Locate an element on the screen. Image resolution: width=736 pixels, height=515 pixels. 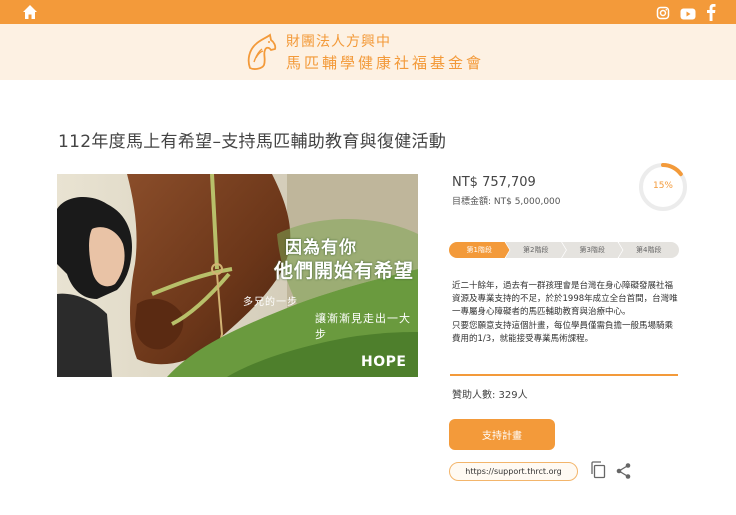
copy-icon is located at coordinates (598, 470).